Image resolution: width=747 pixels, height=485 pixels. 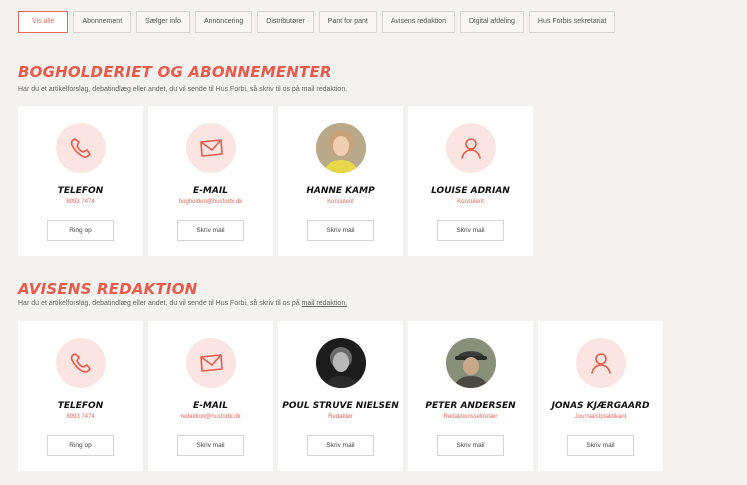 I want to click on filter-abonnement: Abonnement, so click(x=102, y=22).